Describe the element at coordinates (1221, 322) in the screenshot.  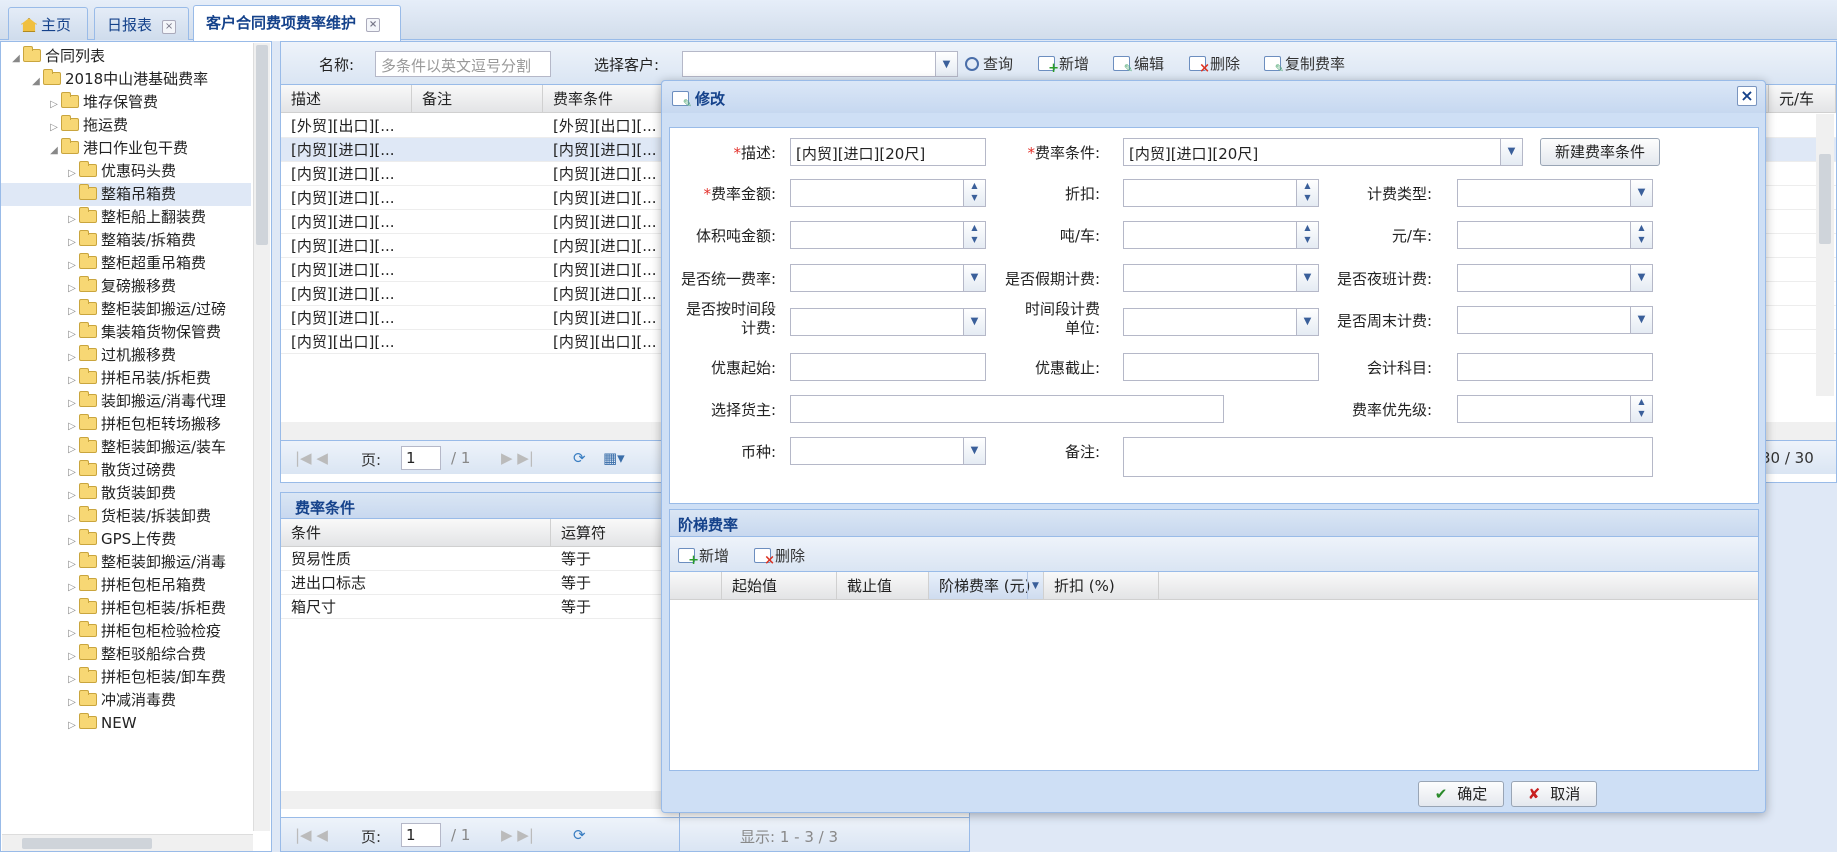
I see `time-unit-select: ▼` at that location.